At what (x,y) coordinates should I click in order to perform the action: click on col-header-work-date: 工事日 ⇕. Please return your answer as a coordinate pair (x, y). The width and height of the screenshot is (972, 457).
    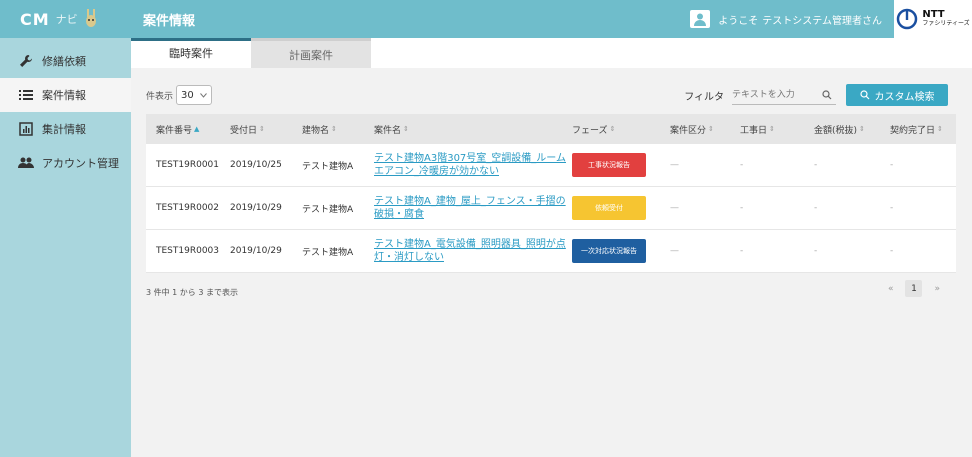
    Looking at the image, I should click on (777, 129).